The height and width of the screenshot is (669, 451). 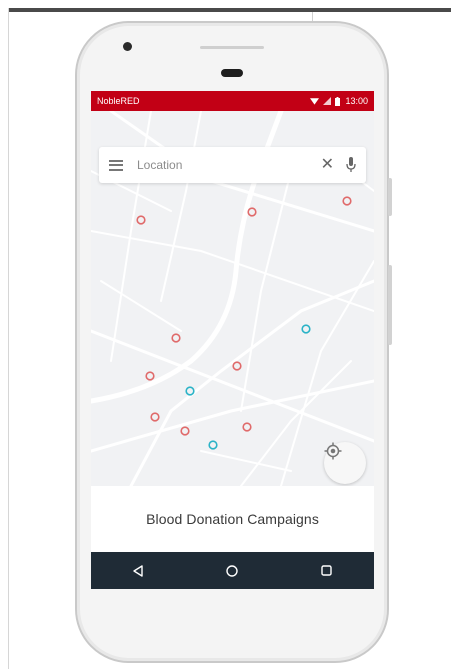 I want to click on volume-button, so click(x=390, y=305).